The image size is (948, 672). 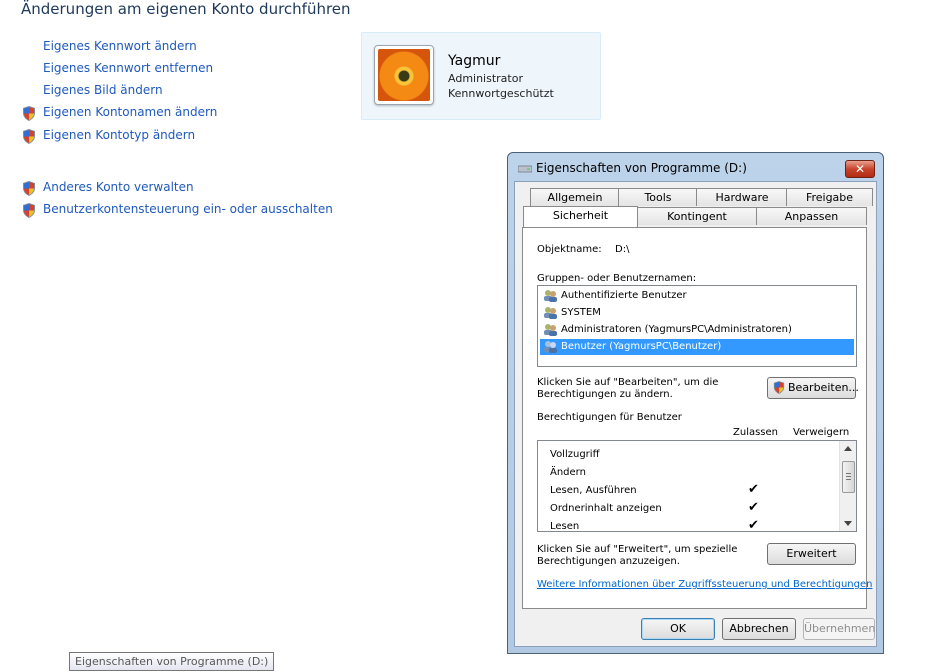 What do you see at coordinates (119, 135) in the screenshot?
I see `task-change-account-type: Eigenen Kontotyp ändern` at bounding box center [119, 135].